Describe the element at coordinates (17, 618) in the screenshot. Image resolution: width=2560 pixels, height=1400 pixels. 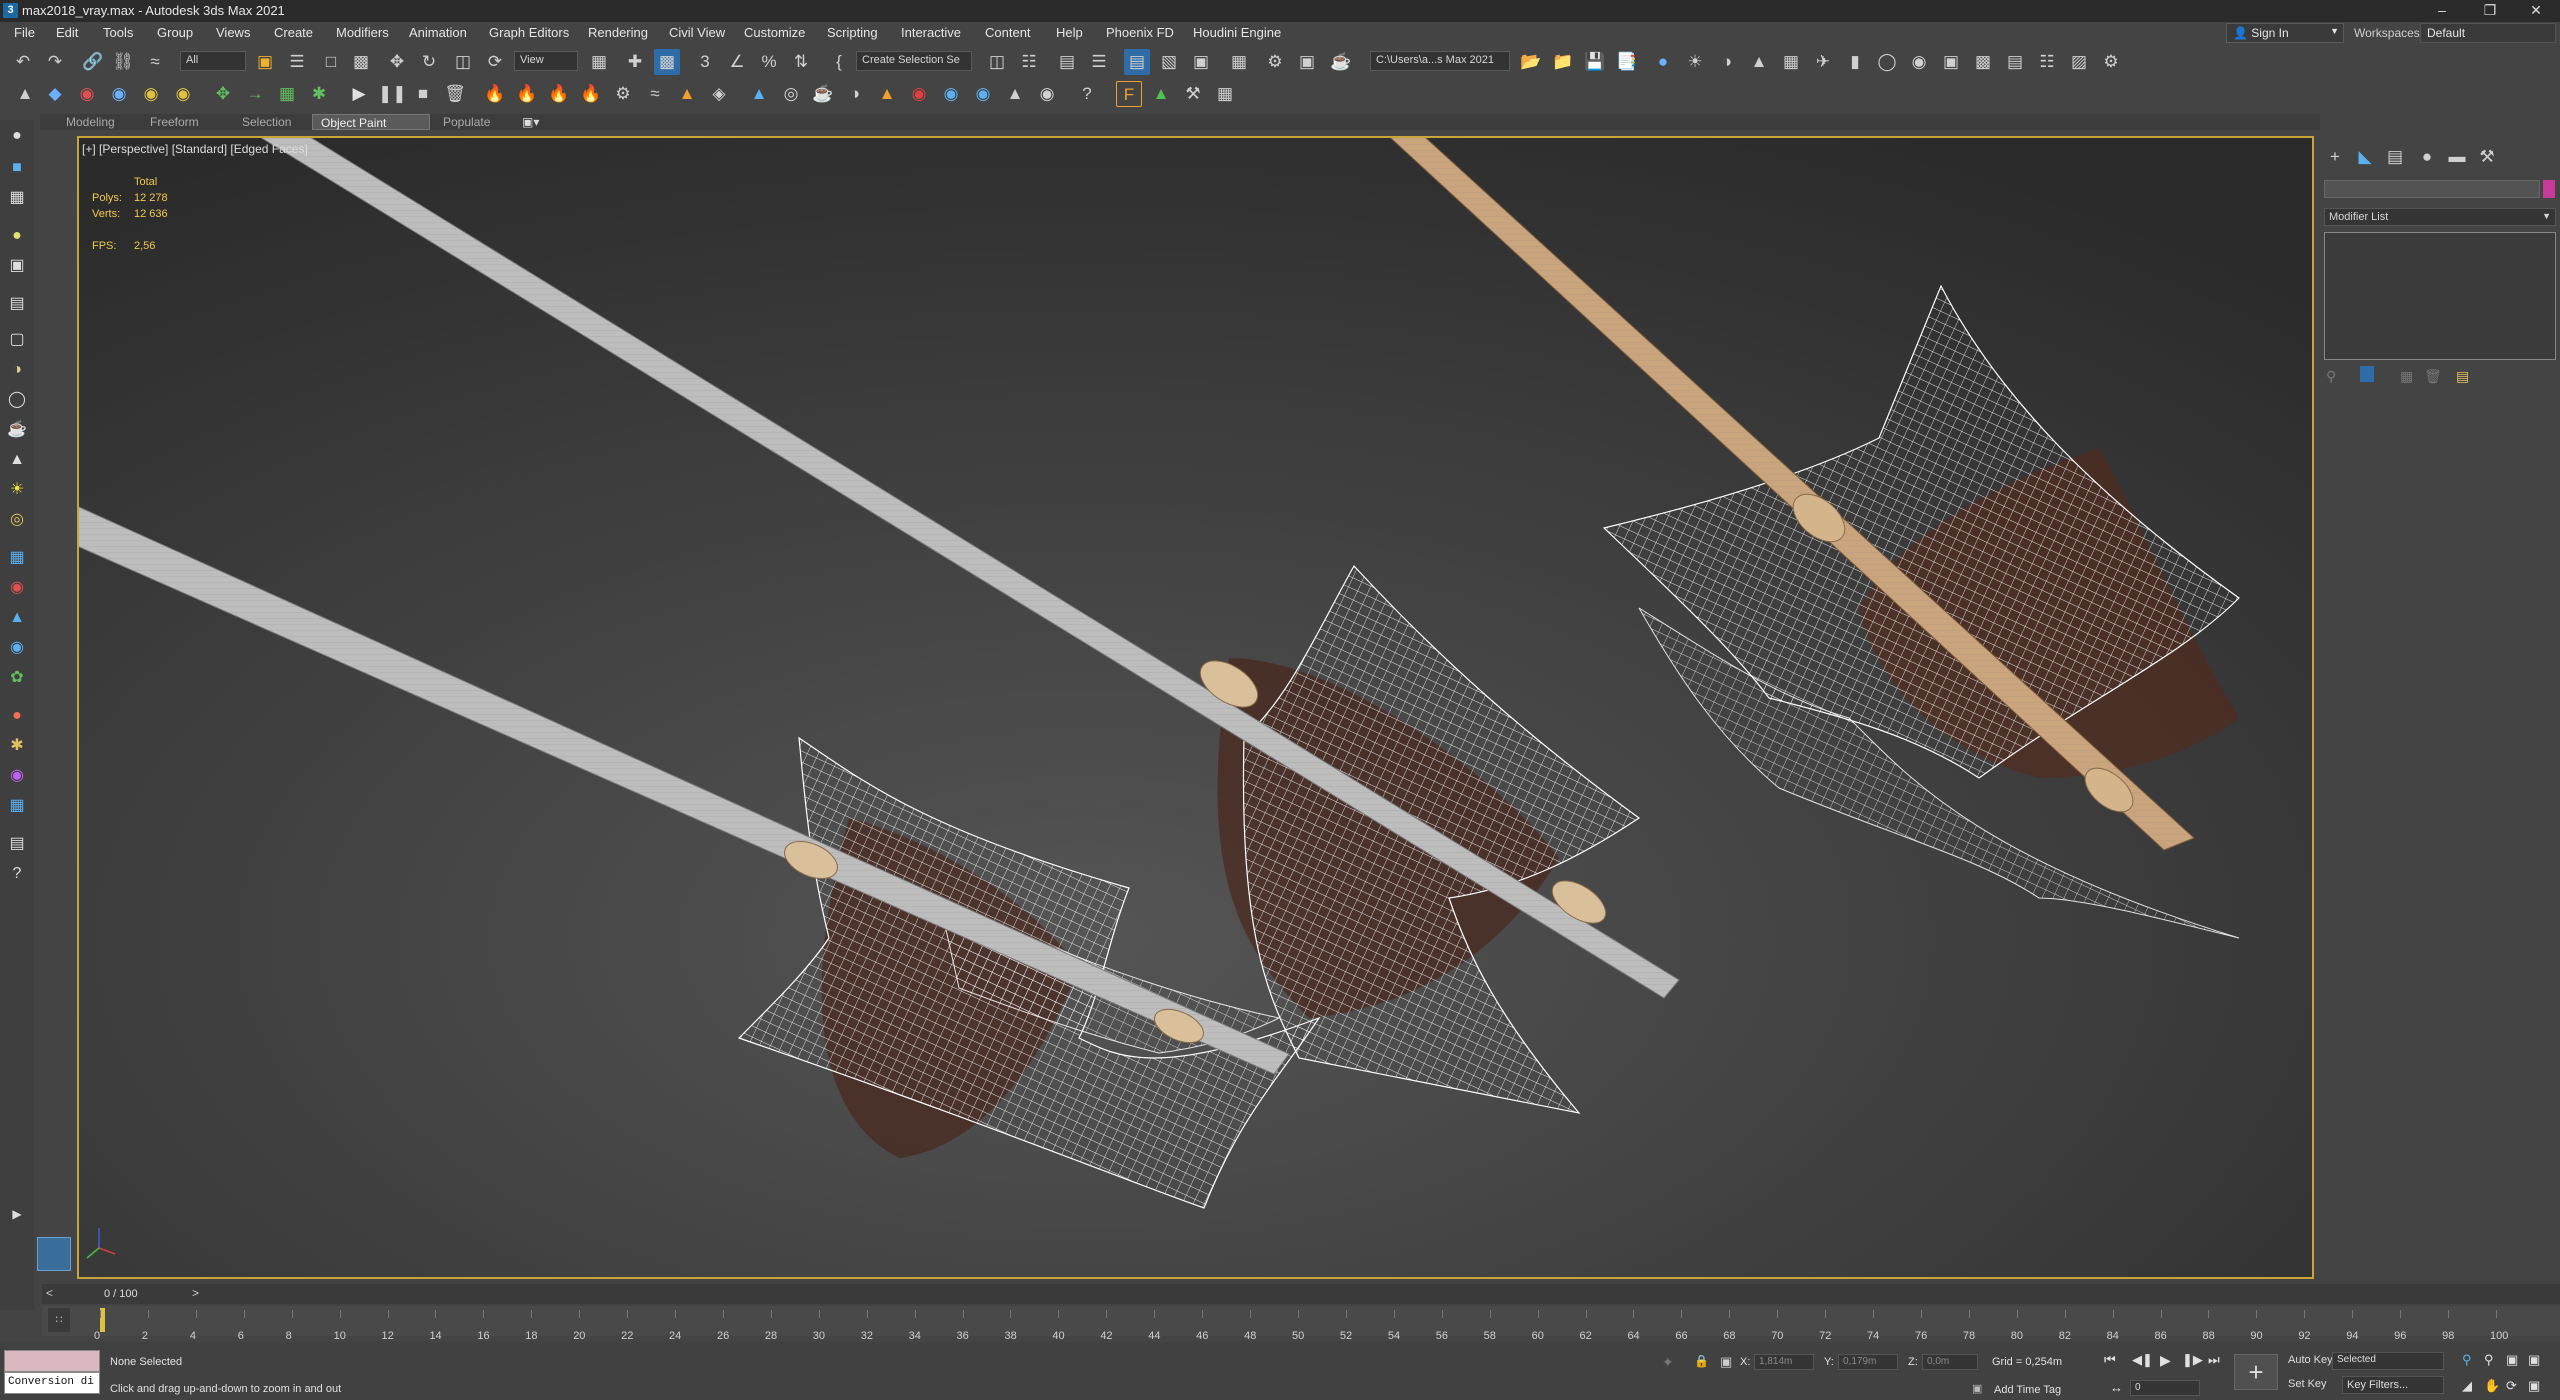
I see `hierarchy-icon: ▲` at that location.